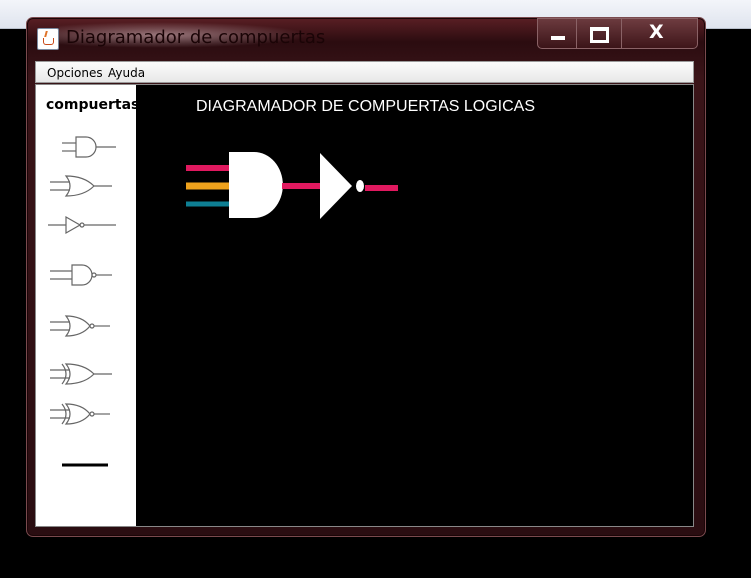 The height and width of the screenshot is (578, 751). What do you see at coordinates (48, 39) in the screenshot?
I see `java-app-icon` at bounding box center [48, 39].